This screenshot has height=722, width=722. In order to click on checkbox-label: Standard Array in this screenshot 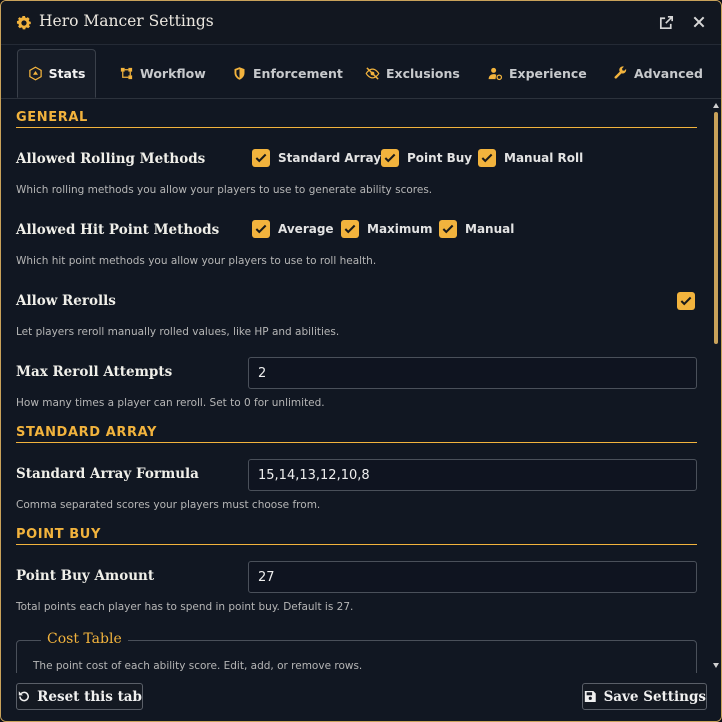, I will do `click(330, 158)`.